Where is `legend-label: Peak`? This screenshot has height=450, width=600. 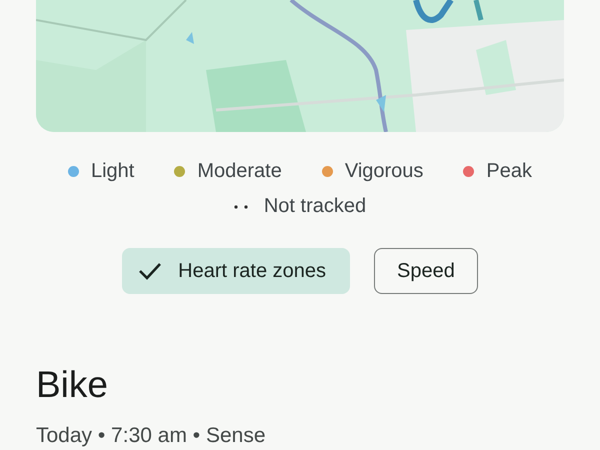
legend-label: Peak is located at coordinates (509, 171).